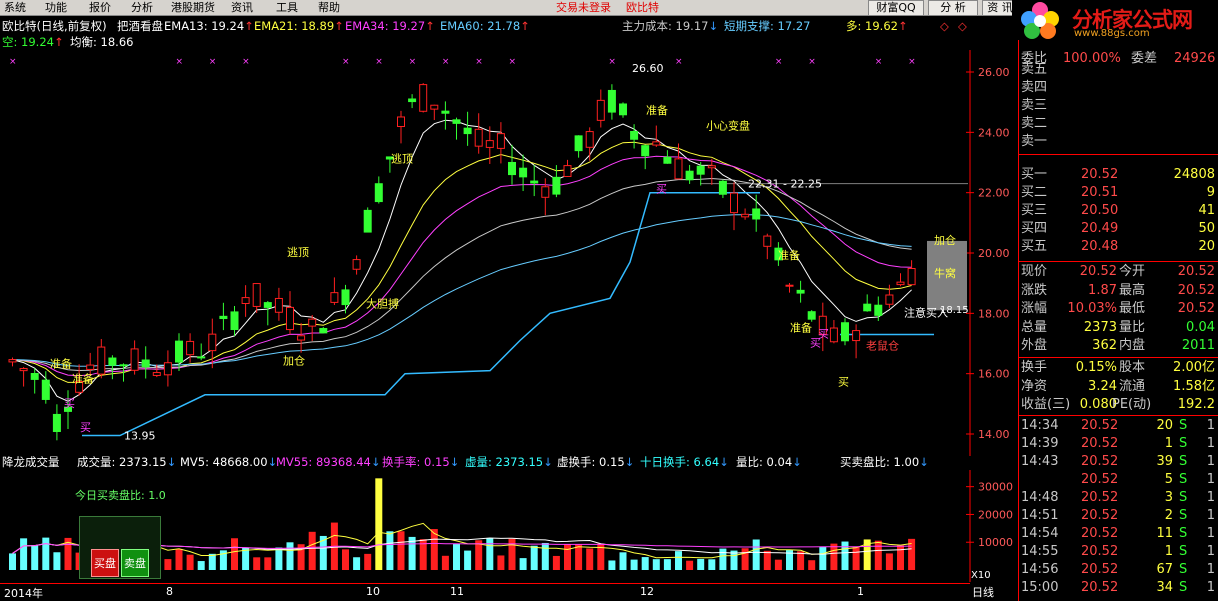 This screenshot has width=1218, height=601. What do you see at coordinates (135, 563) in the screenshot?
I see `sell-order-button: 卖盘` at bounding box center [135, 563].